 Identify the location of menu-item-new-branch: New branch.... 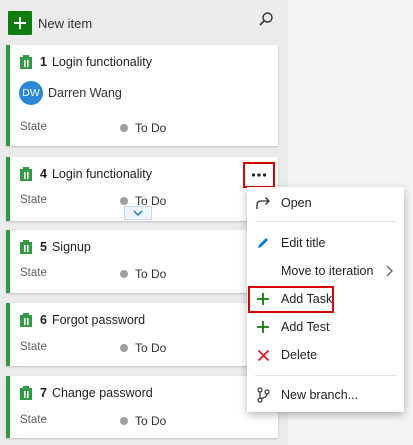
(325, 395).